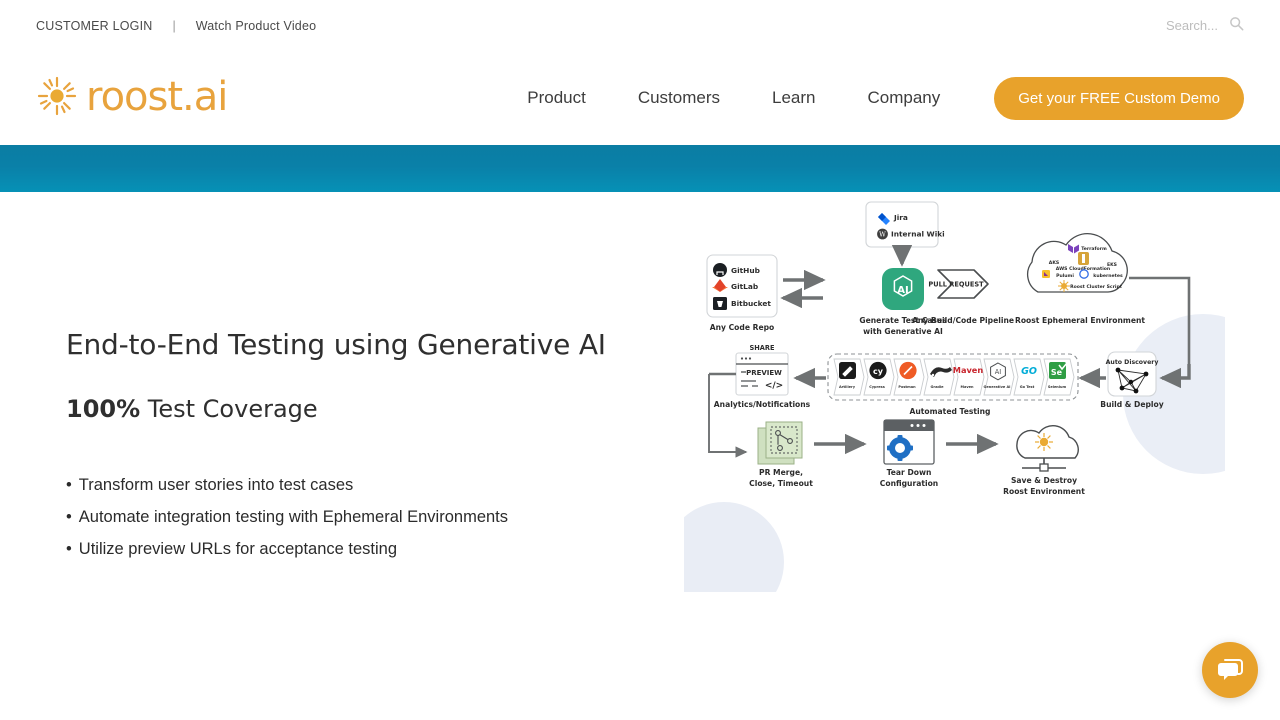 The image size is (1280, 720). I want to click on pull-request-node: PULL REQUEST, so click(958, 284).